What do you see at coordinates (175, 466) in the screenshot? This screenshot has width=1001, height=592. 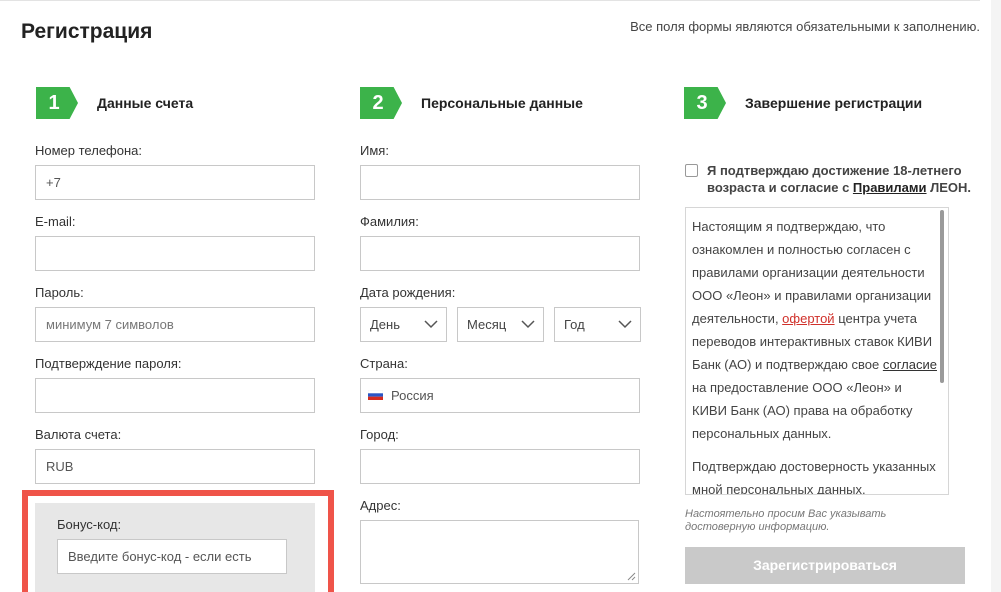 I see `currency-input: RUB` at bounding box center [175, 466].